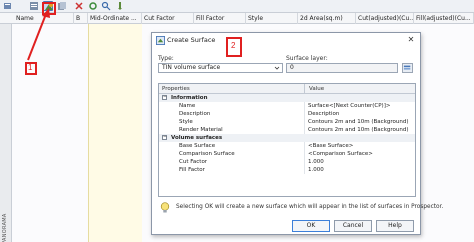  I want to click on property-value: Surface<[Next Counter(CP)]>, so click(360, 106).